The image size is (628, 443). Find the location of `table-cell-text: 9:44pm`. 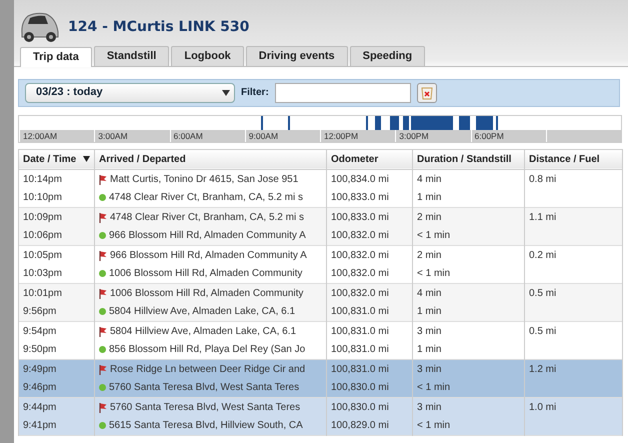

table-cell-text: 9:44pm is located at coordinates (39, 407).